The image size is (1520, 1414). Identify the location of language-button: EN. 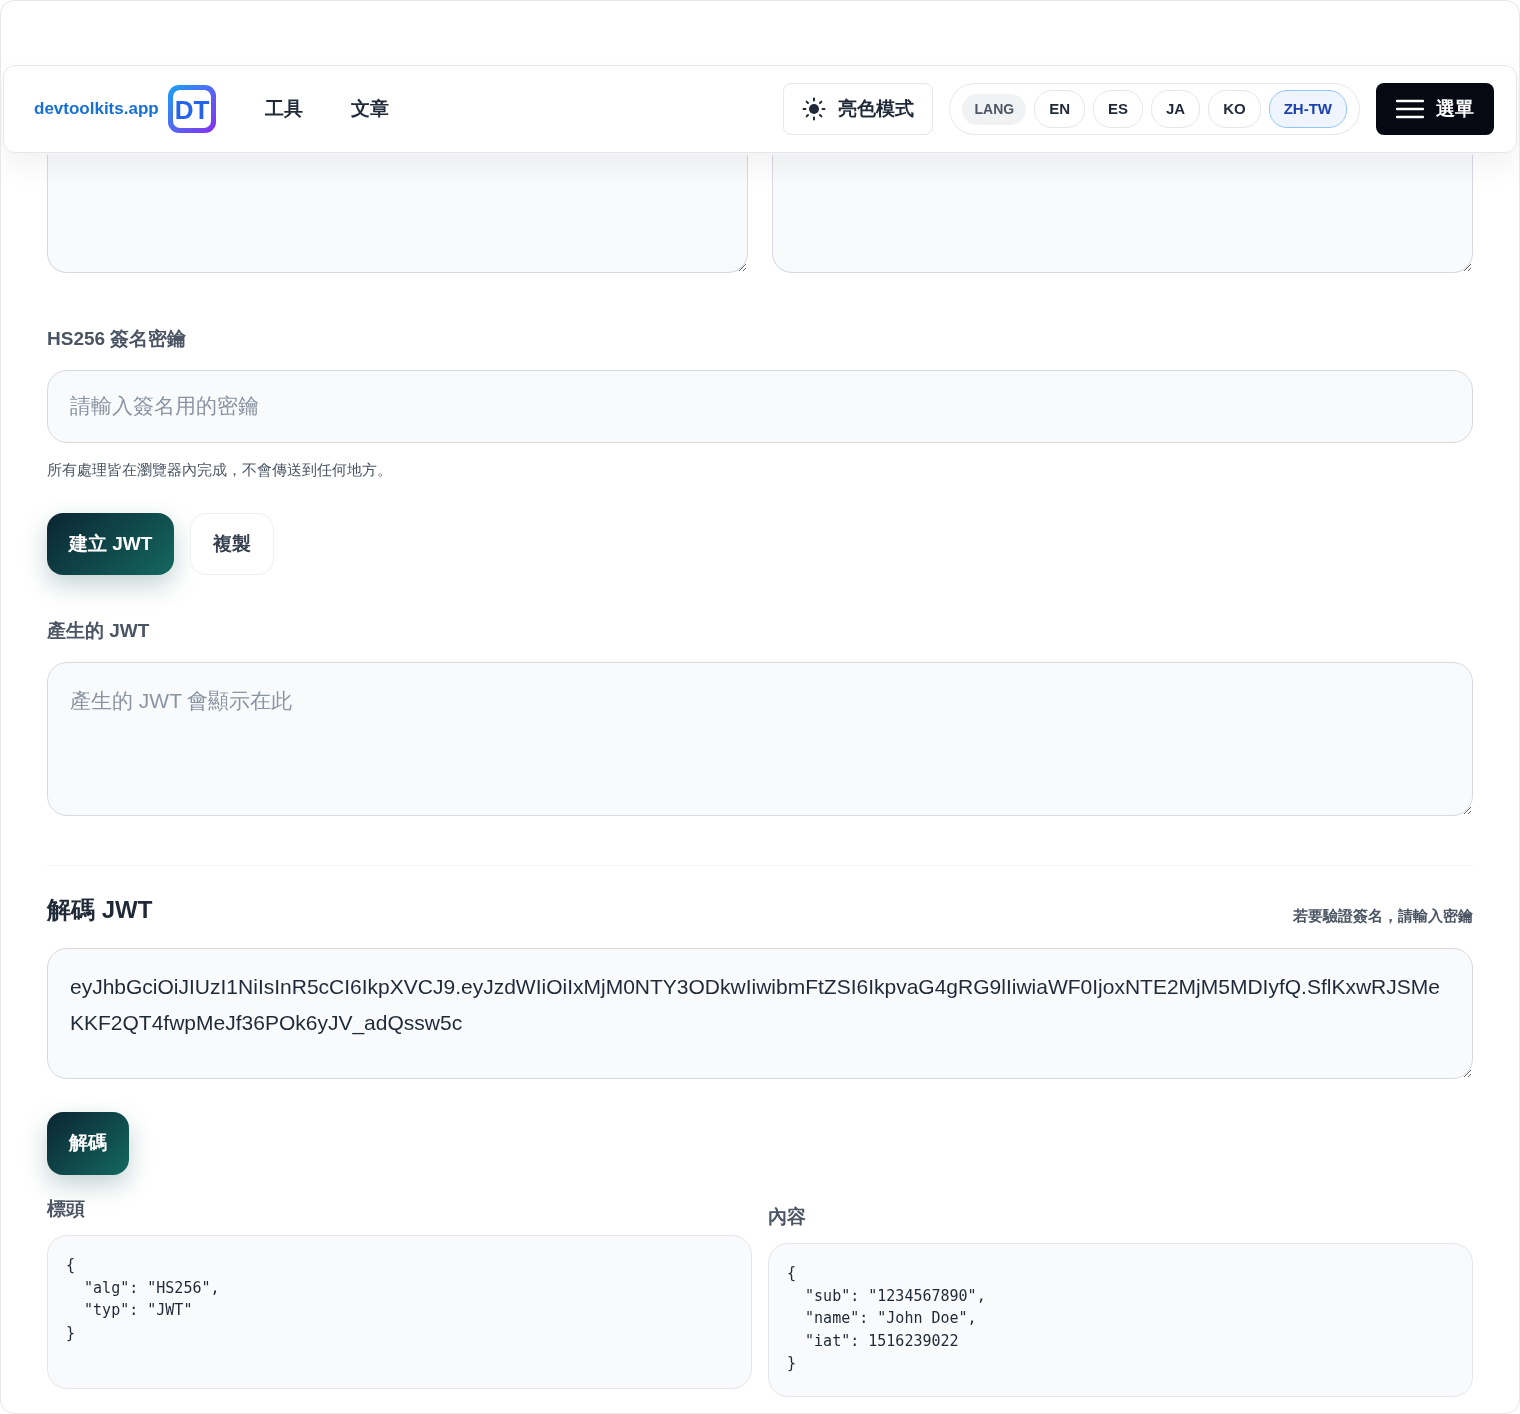
(1059, 109).